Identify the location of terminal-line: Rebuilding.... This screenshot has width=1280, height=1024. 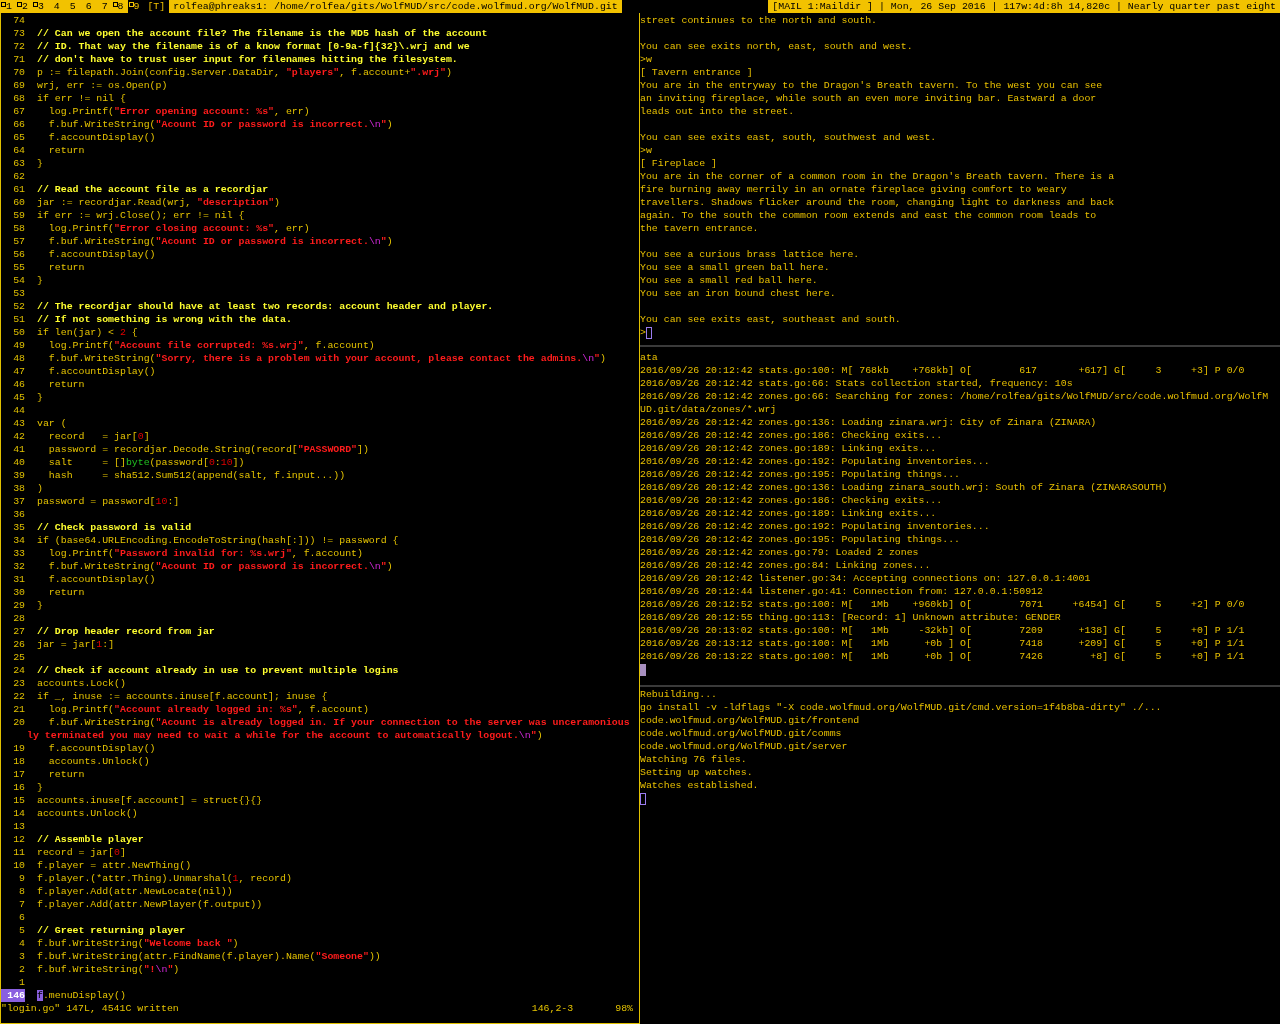
(679, 694).